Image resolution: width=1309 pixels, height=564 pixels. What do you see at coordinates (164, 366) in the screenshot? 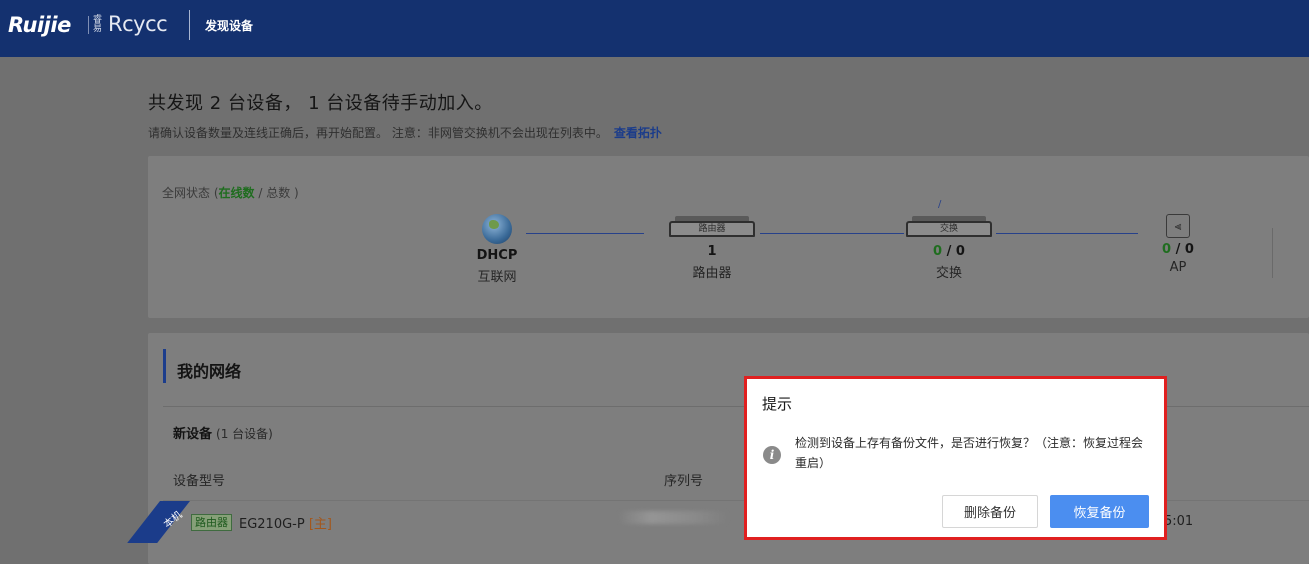
I see `section-accent-bar` at bounding box center [164, 366].